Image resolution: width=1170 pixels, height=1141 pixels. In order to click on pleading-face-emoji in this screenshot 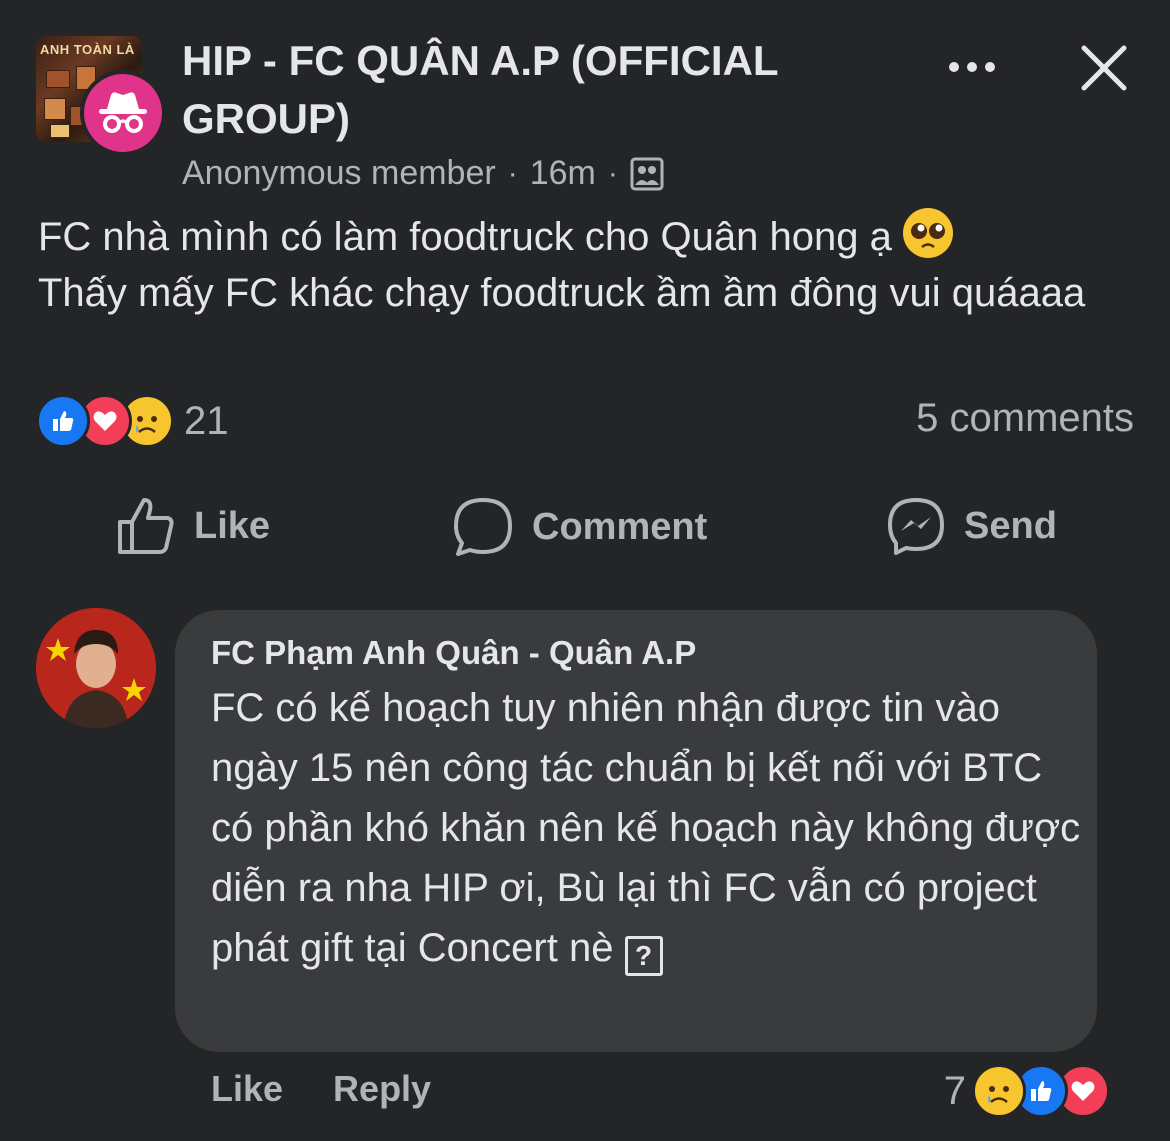, I will do `click(927, 233)`.